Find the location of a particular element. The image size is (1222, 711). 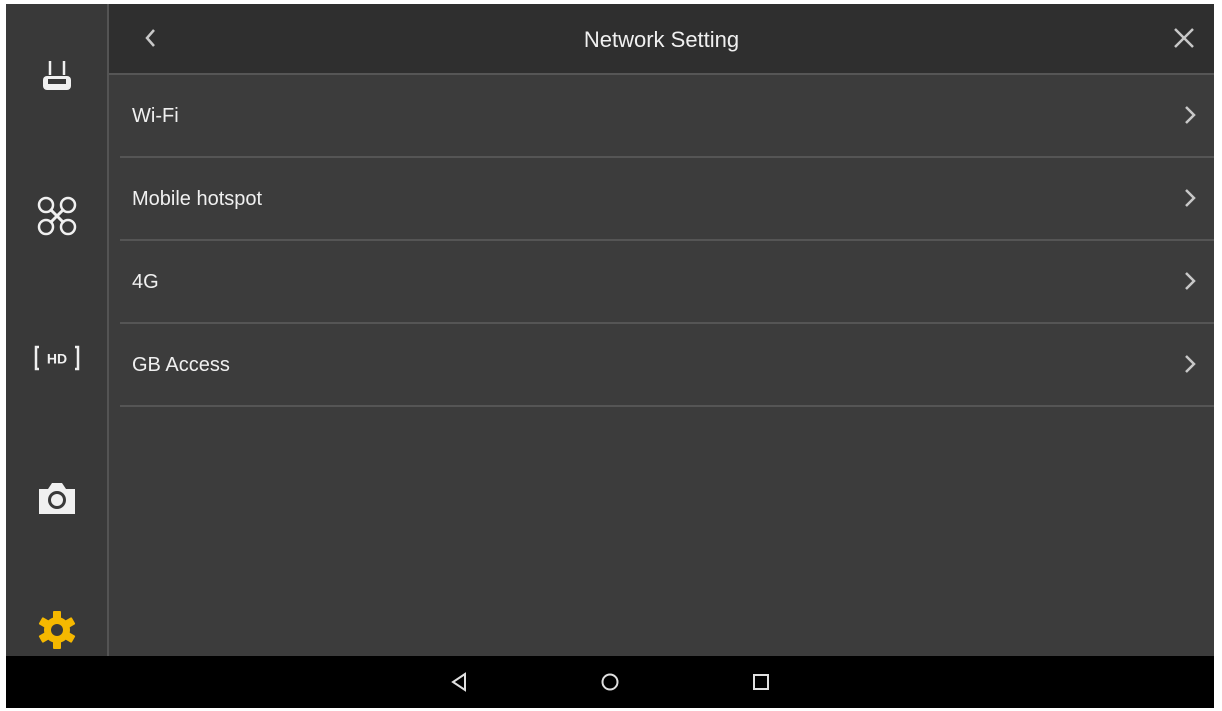

sidebar-item-hd-transmission: HD is located at coordinates (56, 358).